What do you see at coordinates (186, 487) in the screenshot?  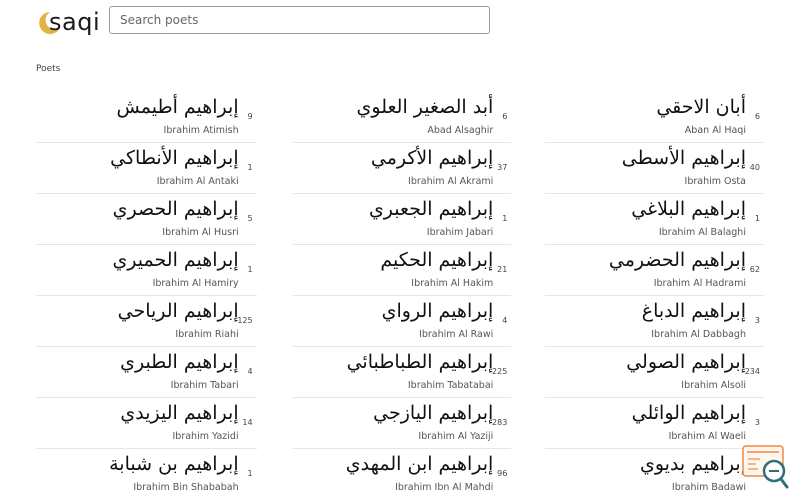 I see `poet-latin-name: Ibrahim Bin Shababah` at bounding box center [186, 487].